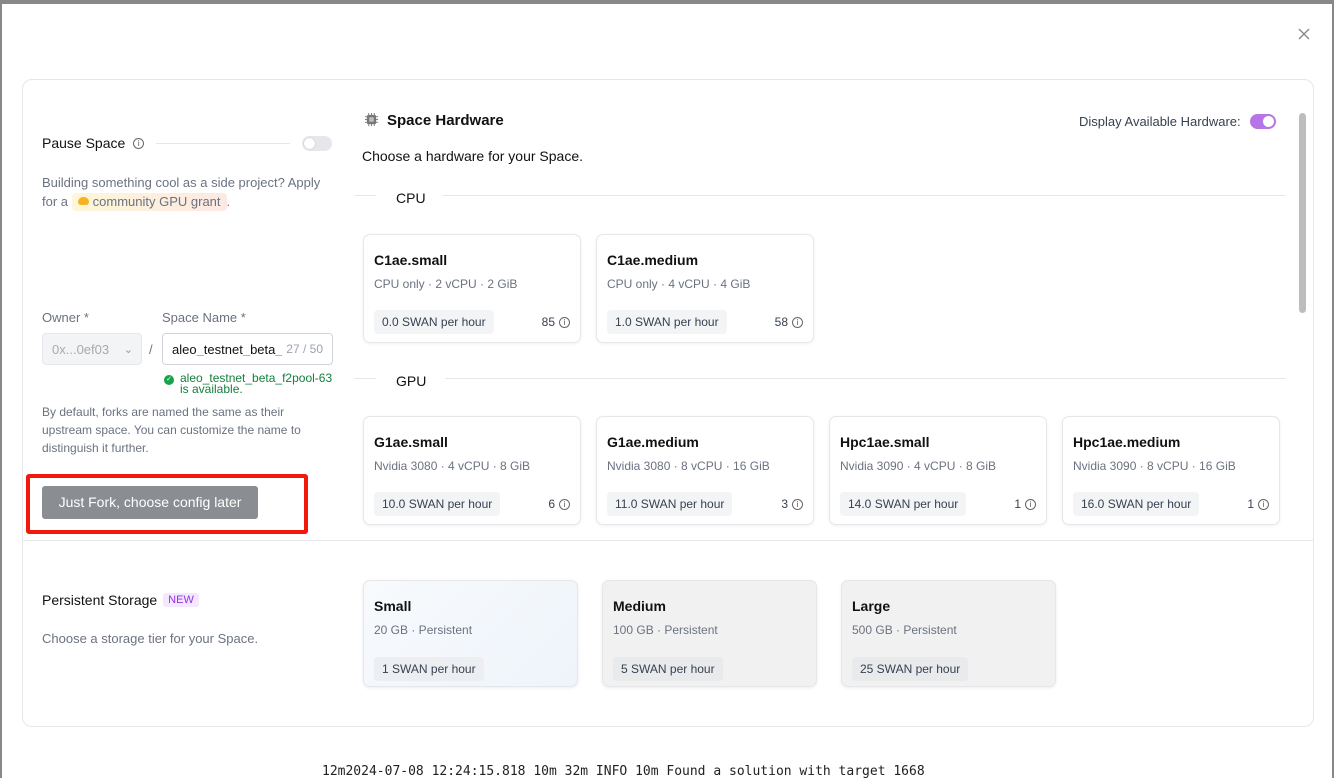 The width and height of the screenshot is (1334, 778). I want to click on community-gpu-grant-link: community GPU grant, so click(149, 202).